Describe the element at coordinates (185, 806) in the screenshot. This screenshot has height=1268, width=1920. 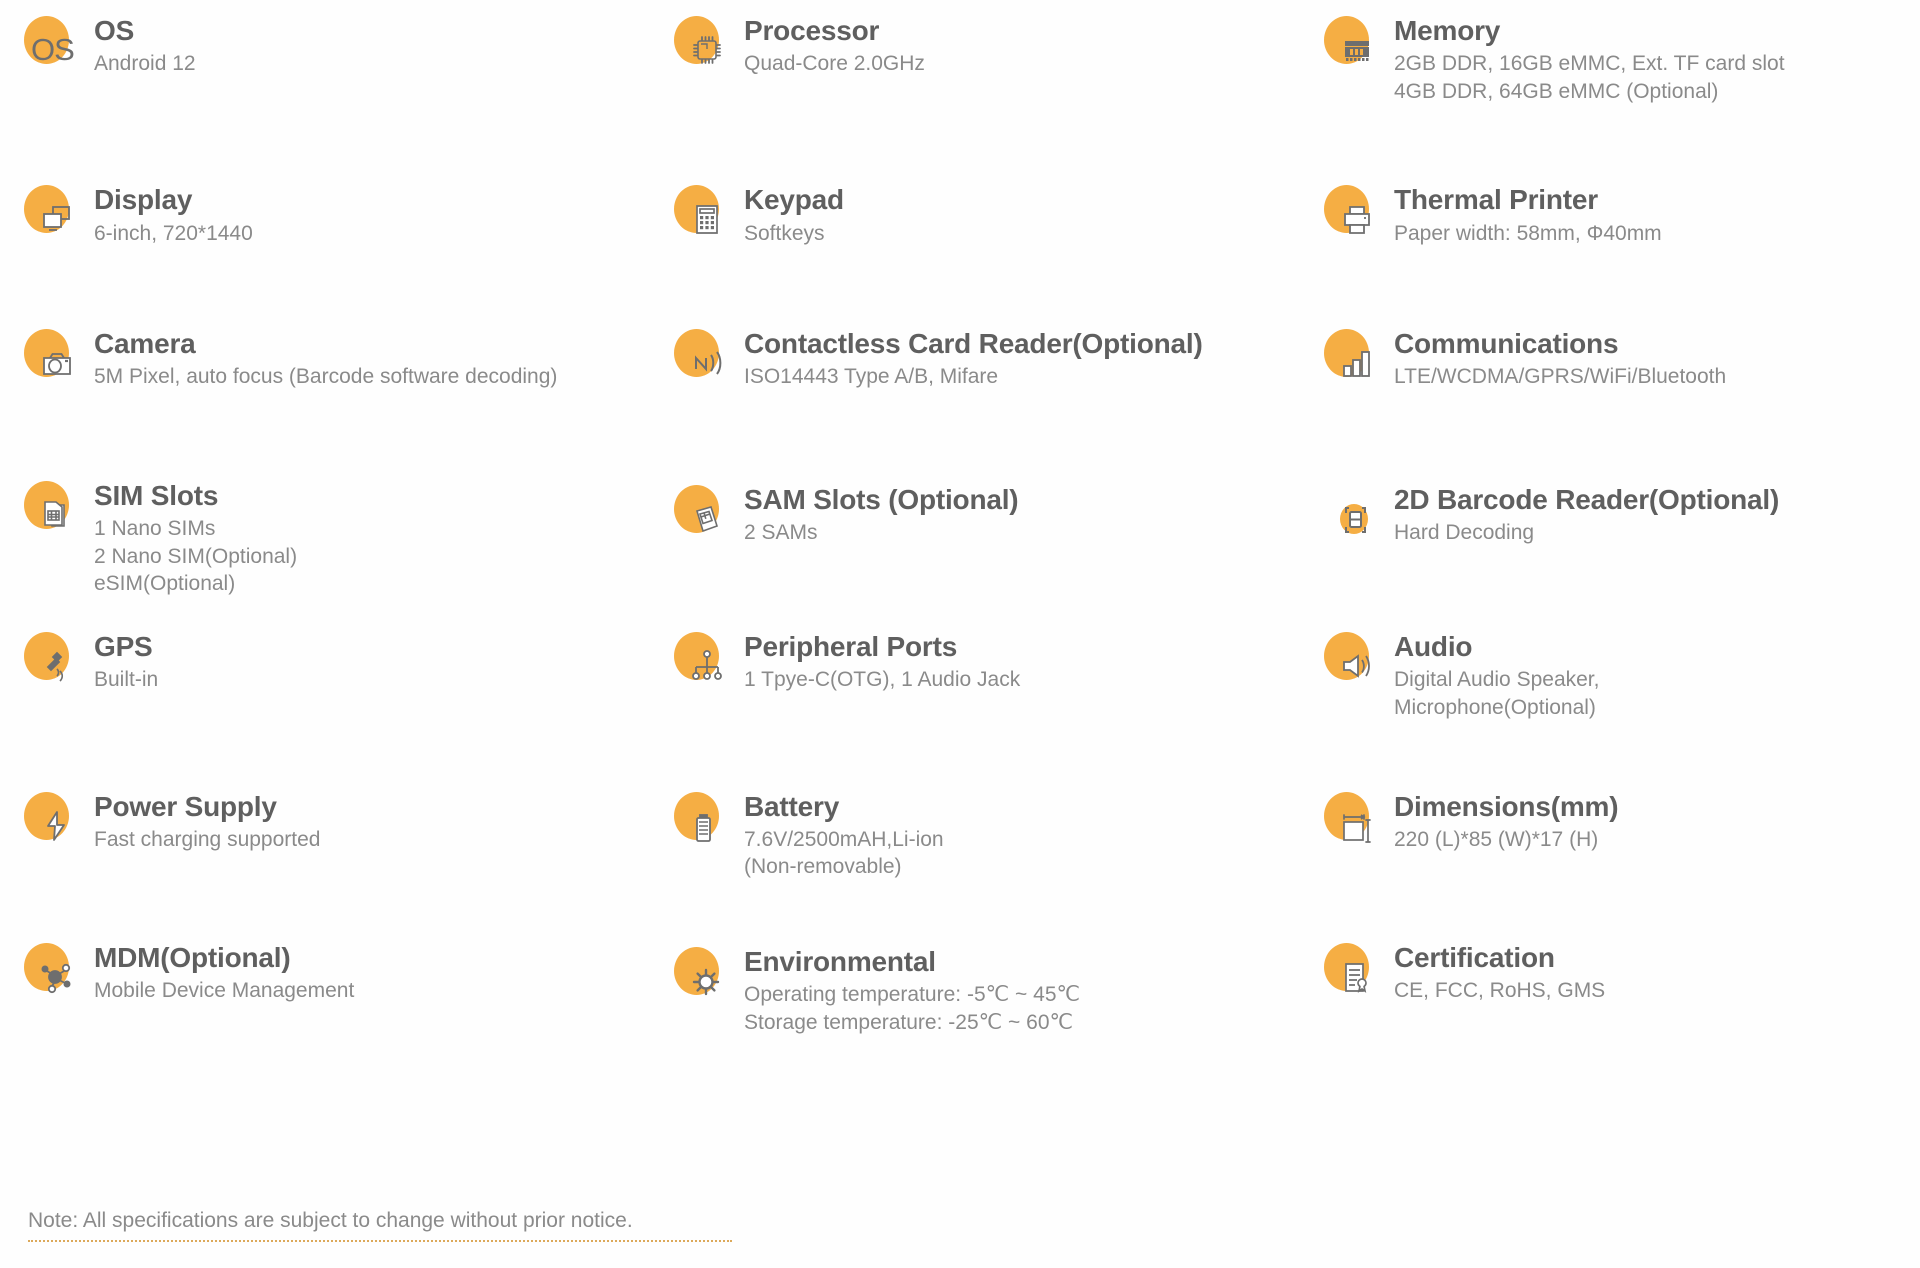
I see `spec-title: Power Supply` at that location.